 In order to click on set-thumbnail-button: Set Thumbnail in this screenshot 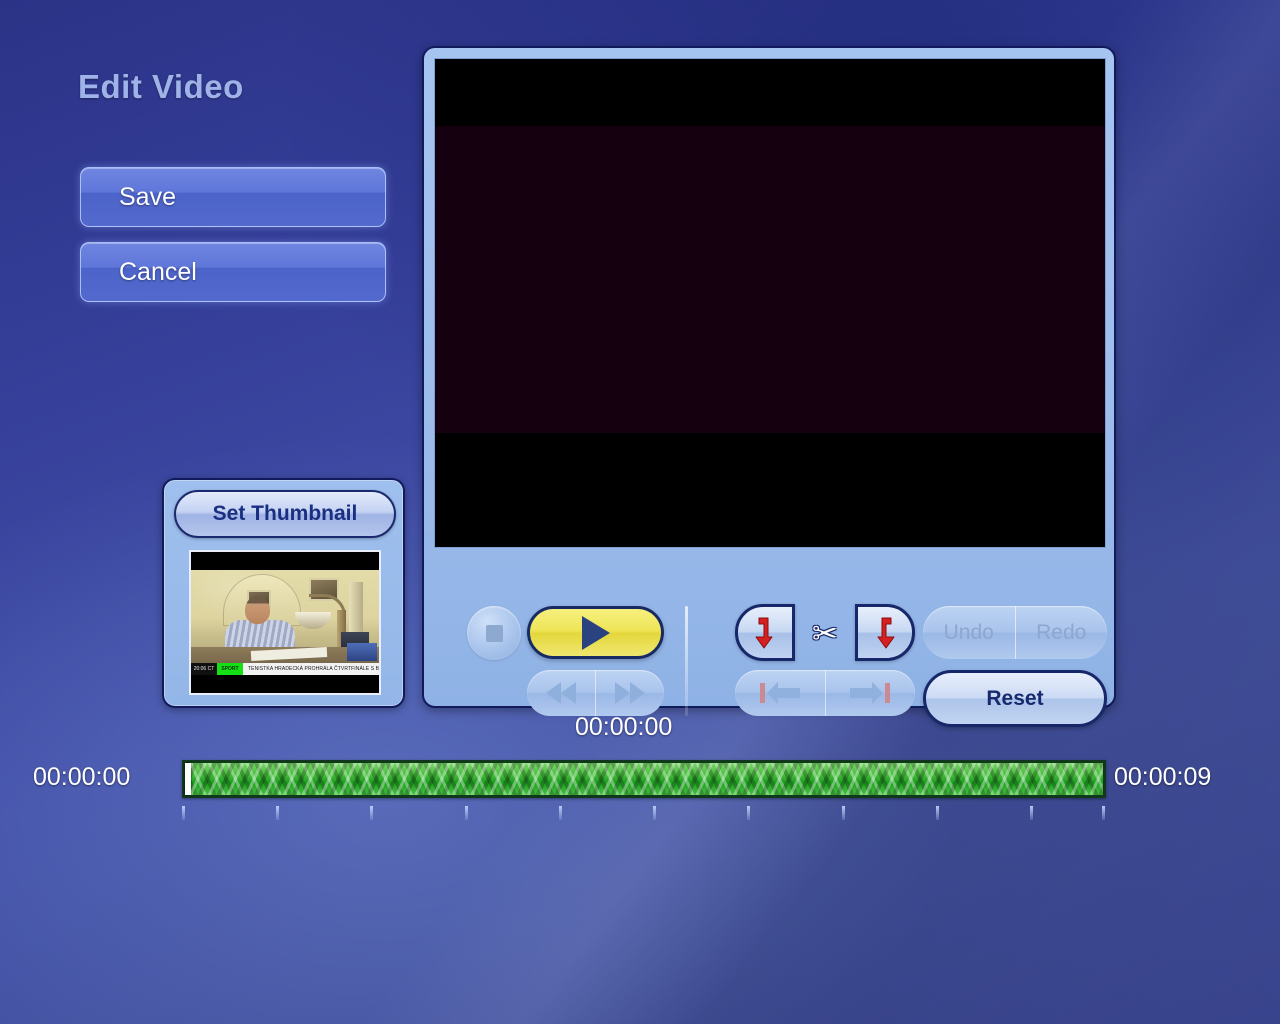, I will do `click(285, 514)`.